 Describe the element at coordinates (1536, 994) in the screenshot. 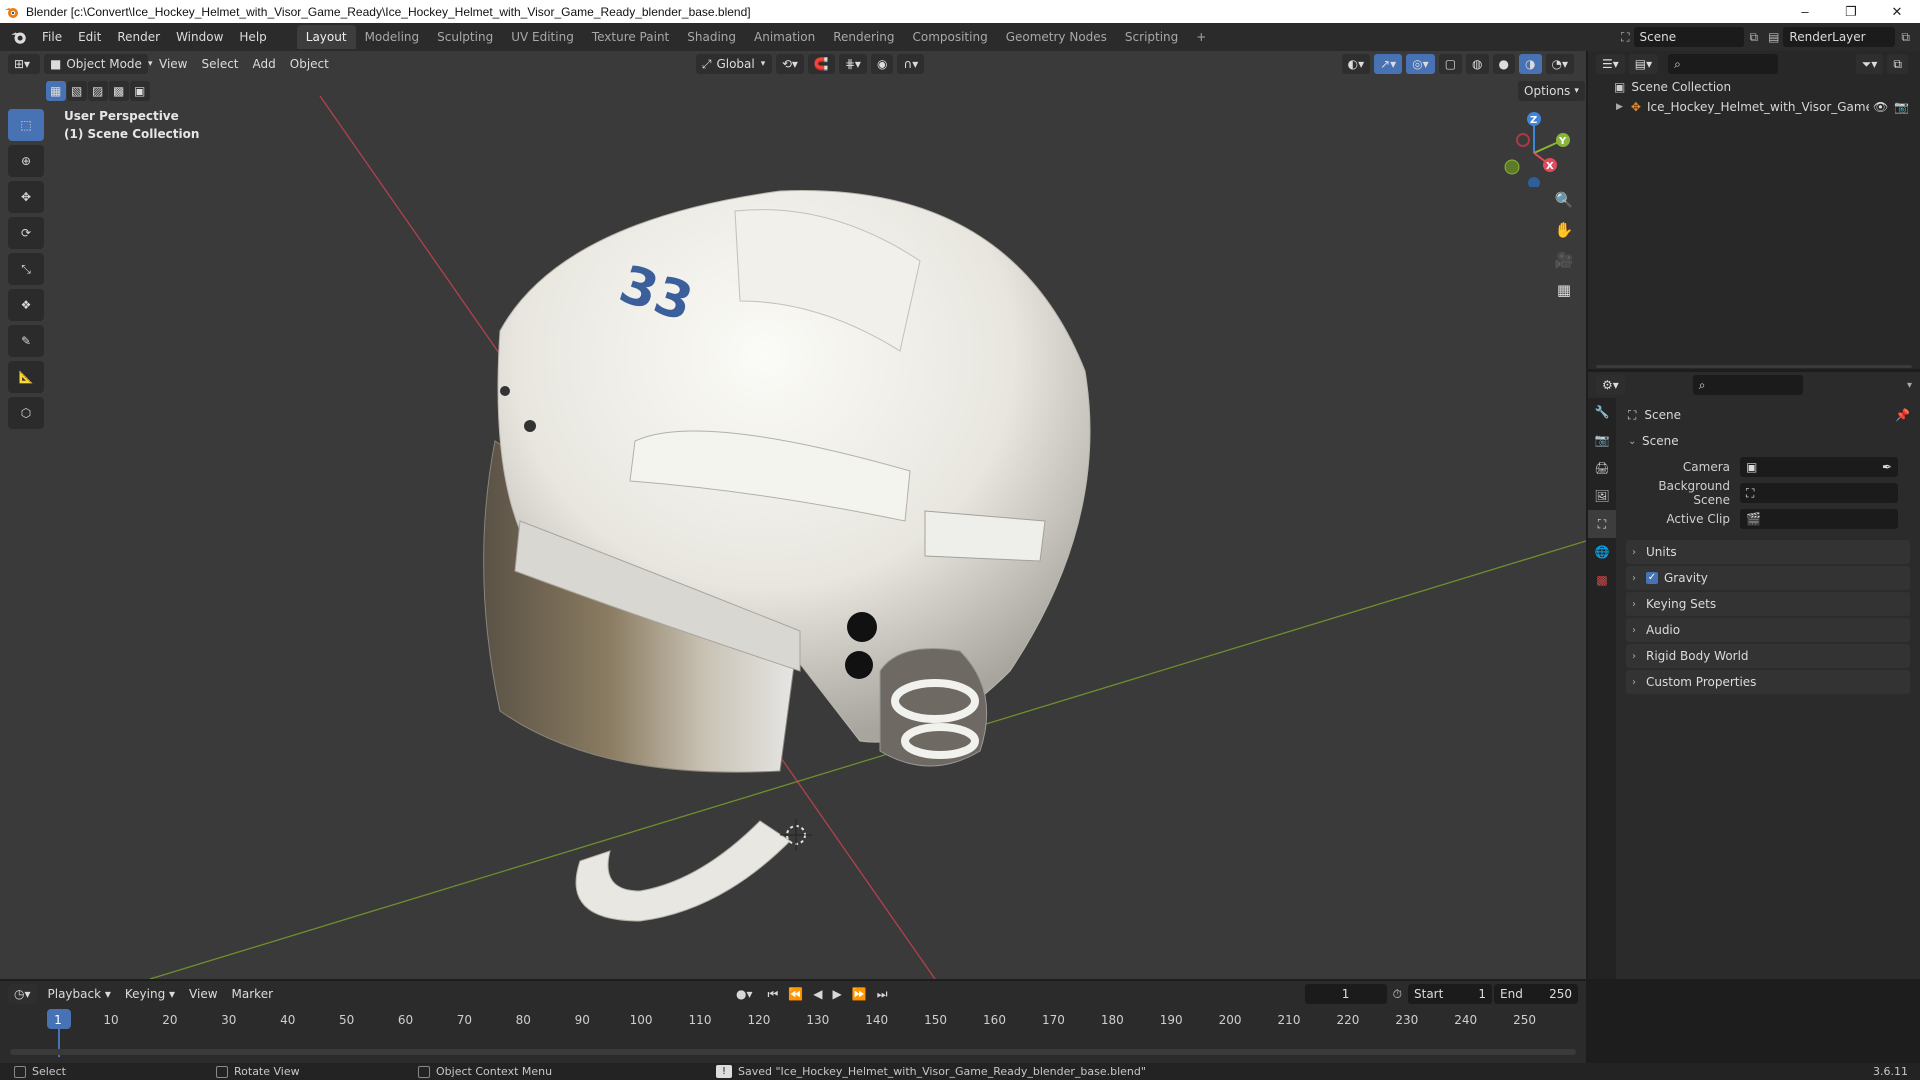

I see `end-frame-field: End 250` at that location.